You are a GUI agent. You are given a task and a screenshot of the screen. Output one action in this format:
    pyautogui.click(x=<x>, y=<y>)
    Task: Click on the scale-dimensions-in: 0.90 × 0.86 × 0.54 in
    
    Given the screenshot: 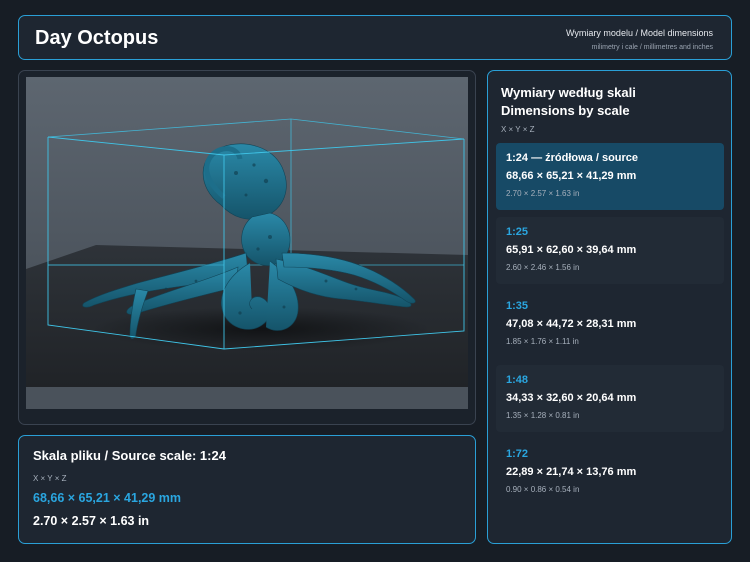 What is the action you would take?
    pyautogui.click(x=543, y=489)
    